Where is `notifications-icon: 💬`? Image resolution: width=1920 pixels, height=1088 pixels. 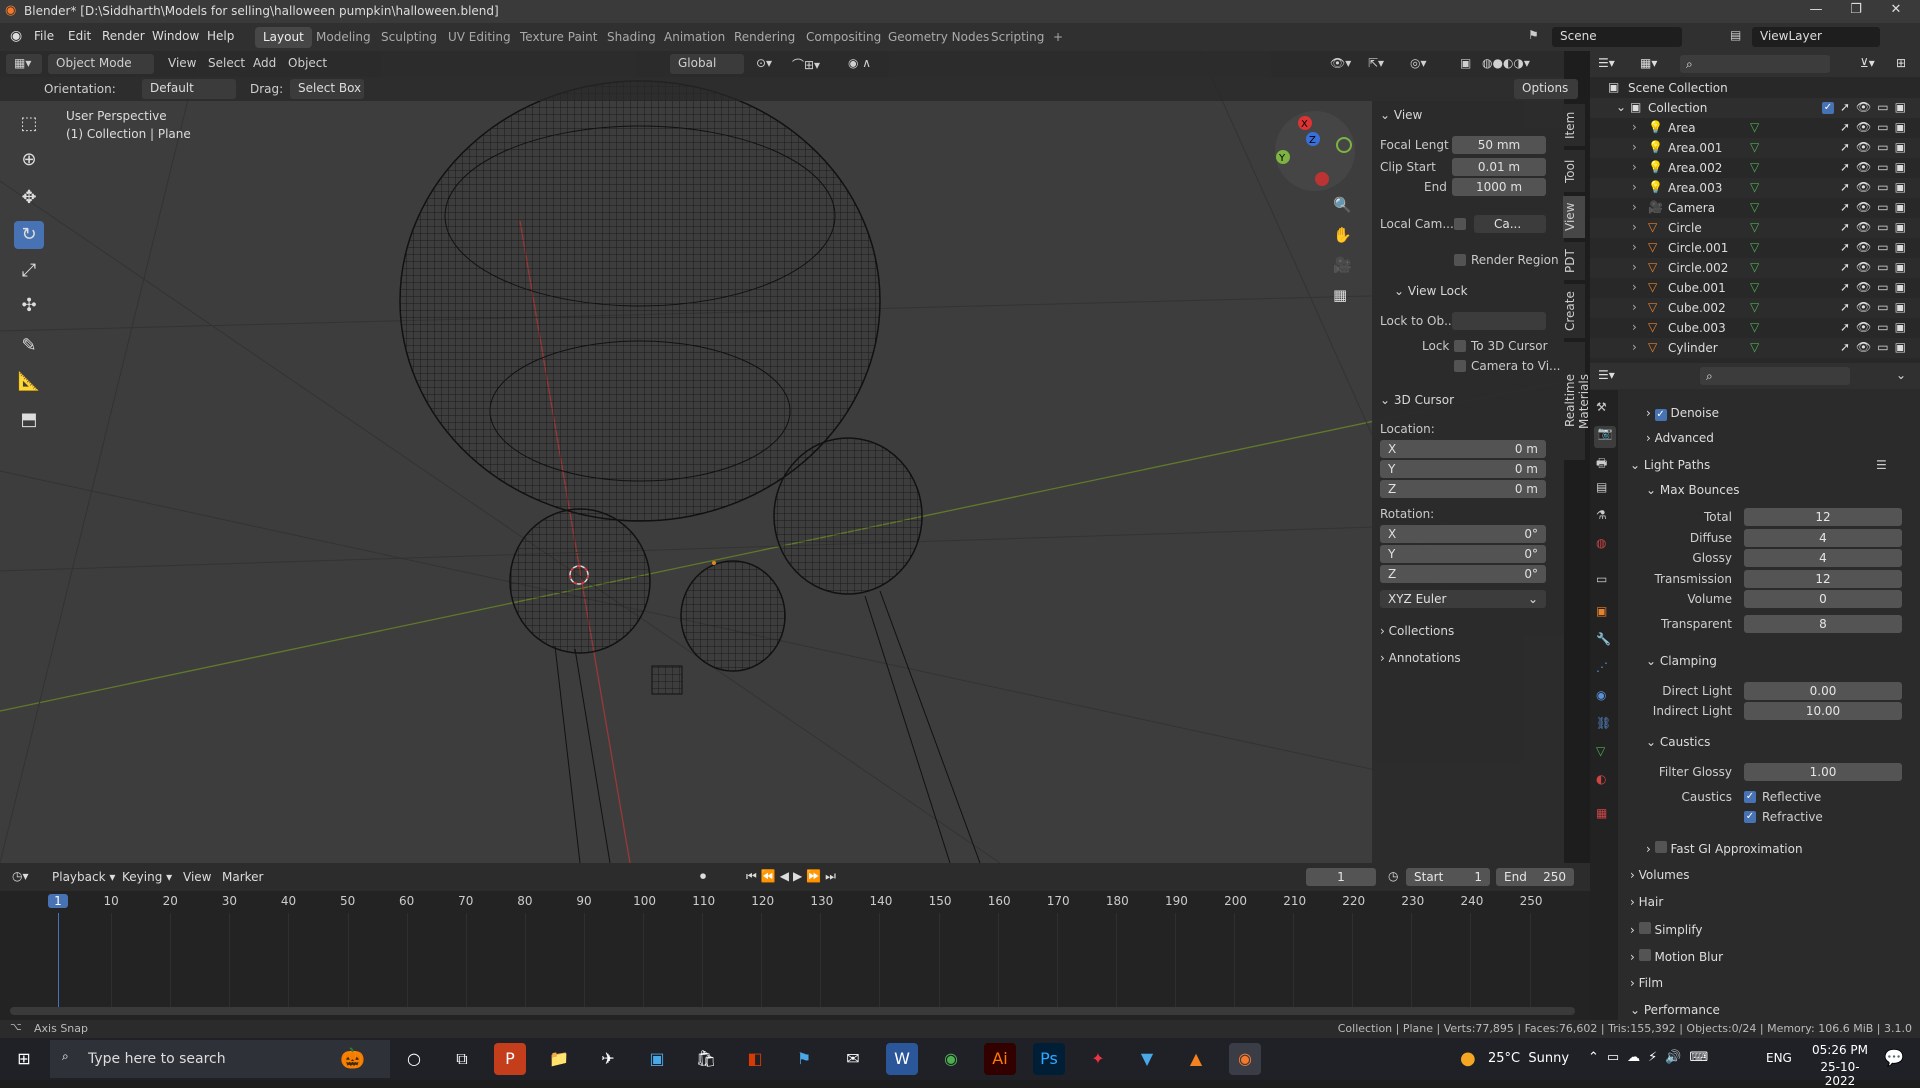 notifications-icon: 💬 is located at coordinates (1894, 1057).